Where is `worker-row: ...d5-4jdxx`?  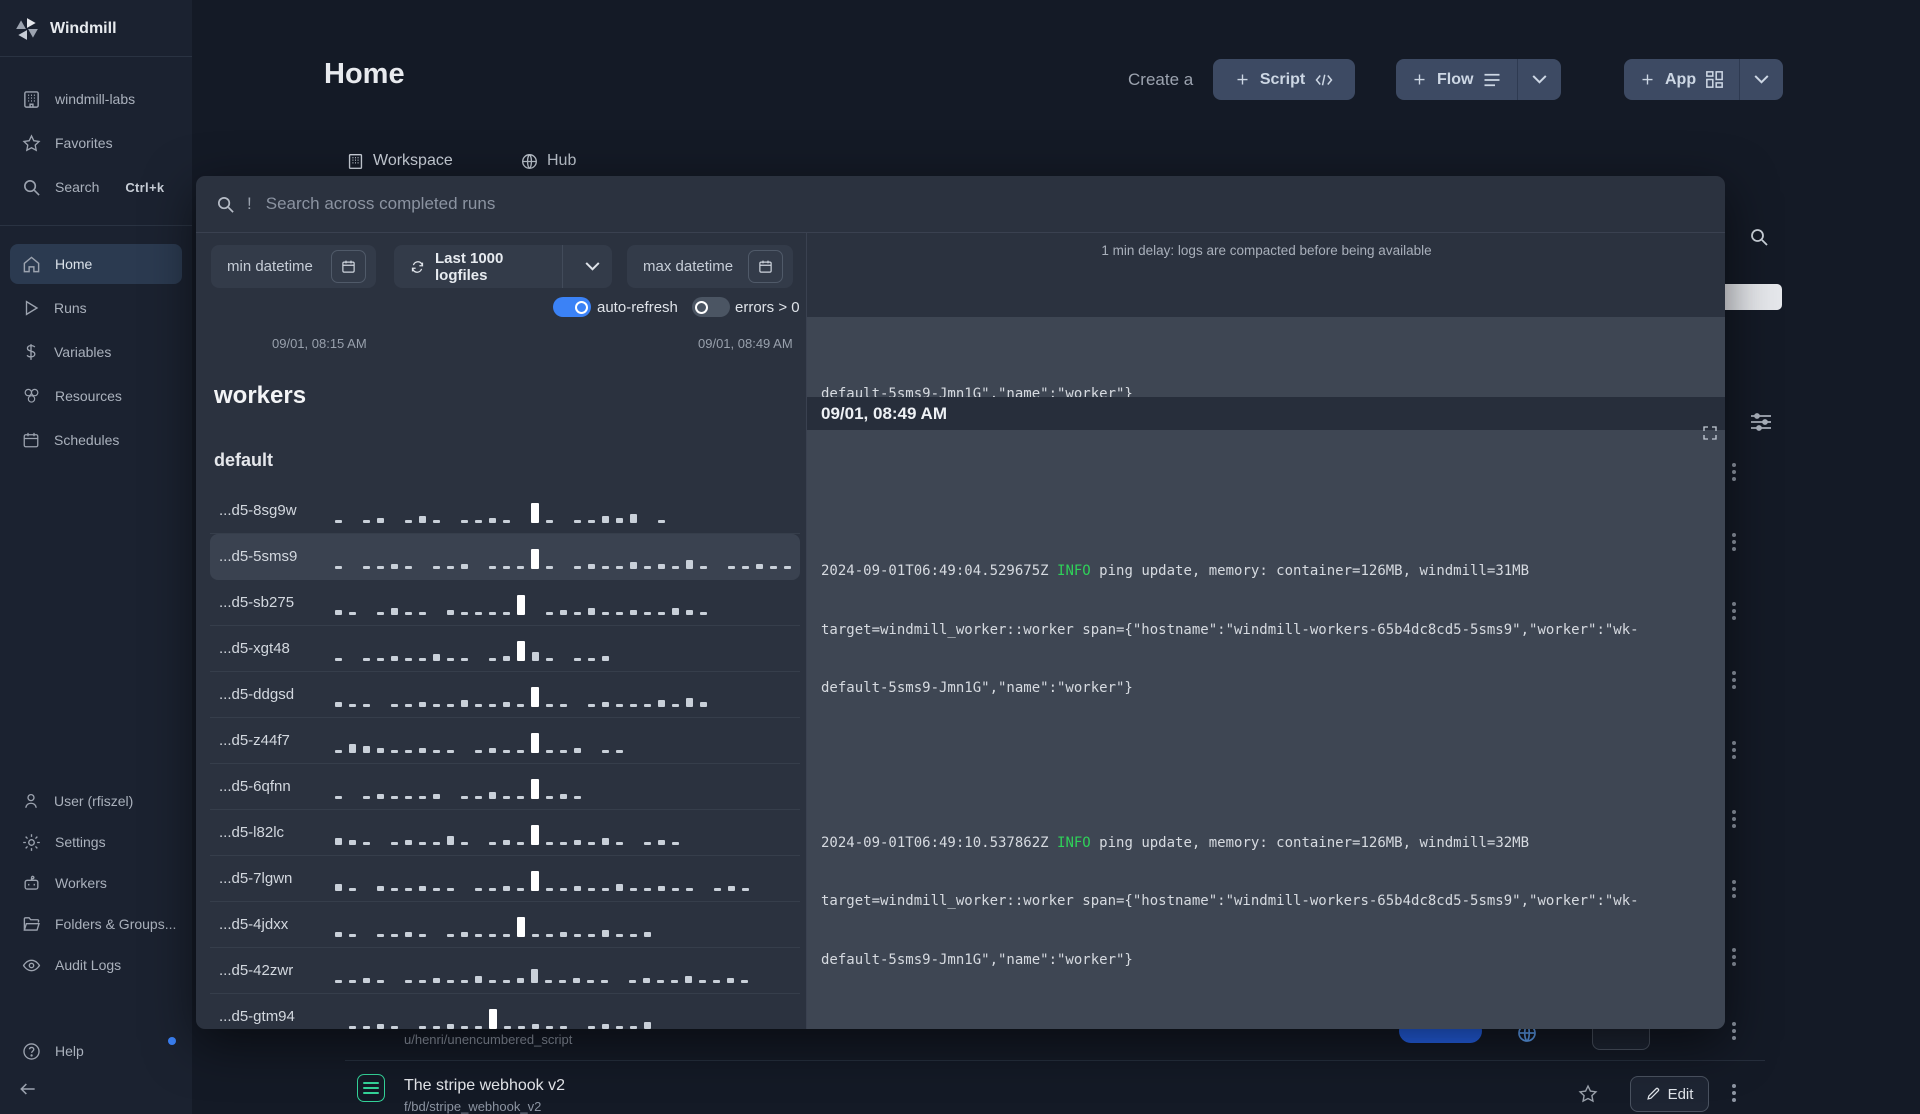 worker-row: ...d5-4jdxx is located at coordinates (505, 925).